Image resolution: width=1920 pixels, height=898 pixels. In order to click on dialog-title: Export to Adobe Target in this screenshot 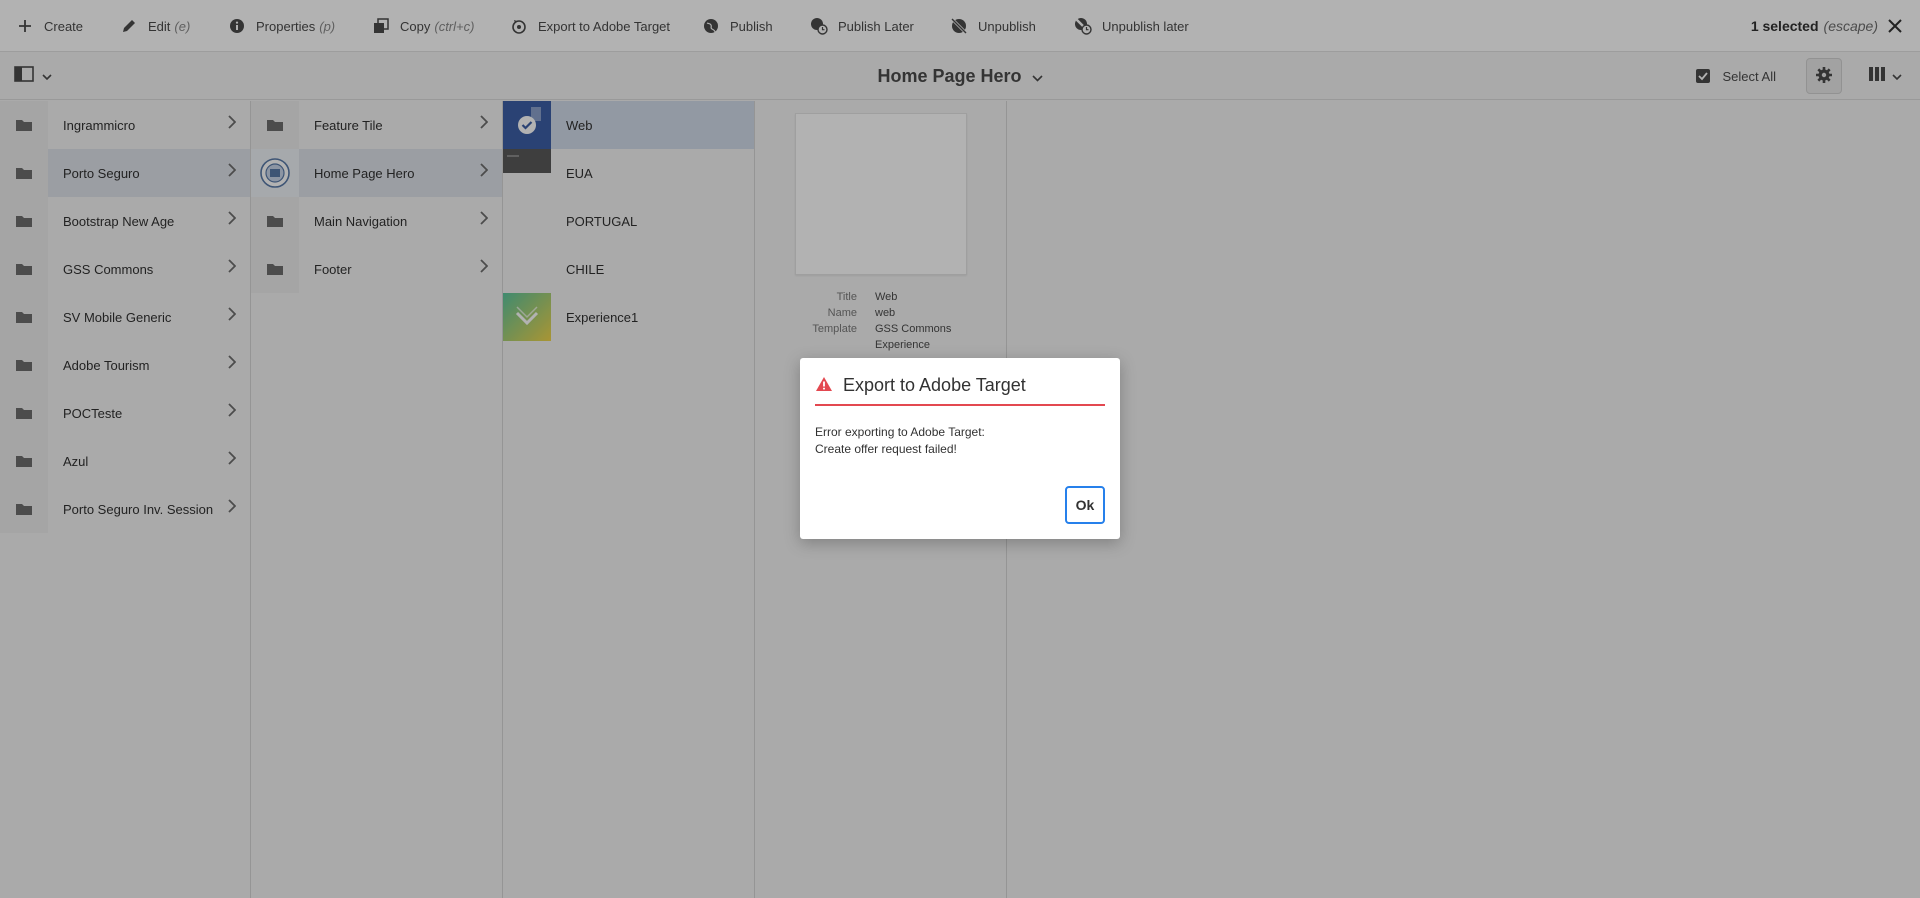, I will do `click(934, 385)`.